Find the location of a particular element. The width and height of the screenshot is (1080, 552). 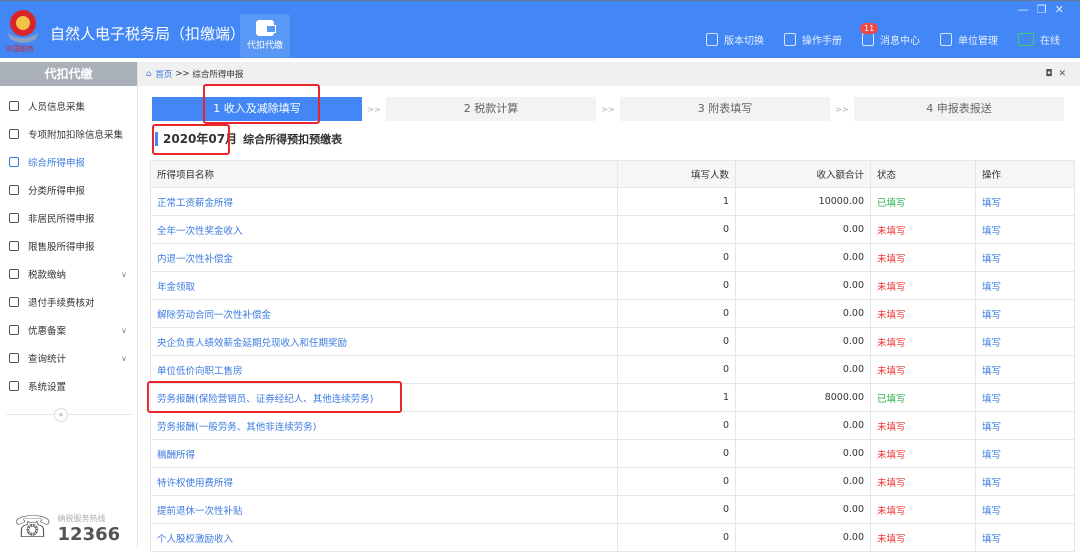

step-tax-calc: 2 税款计算 is located at coordinates (491, 109).